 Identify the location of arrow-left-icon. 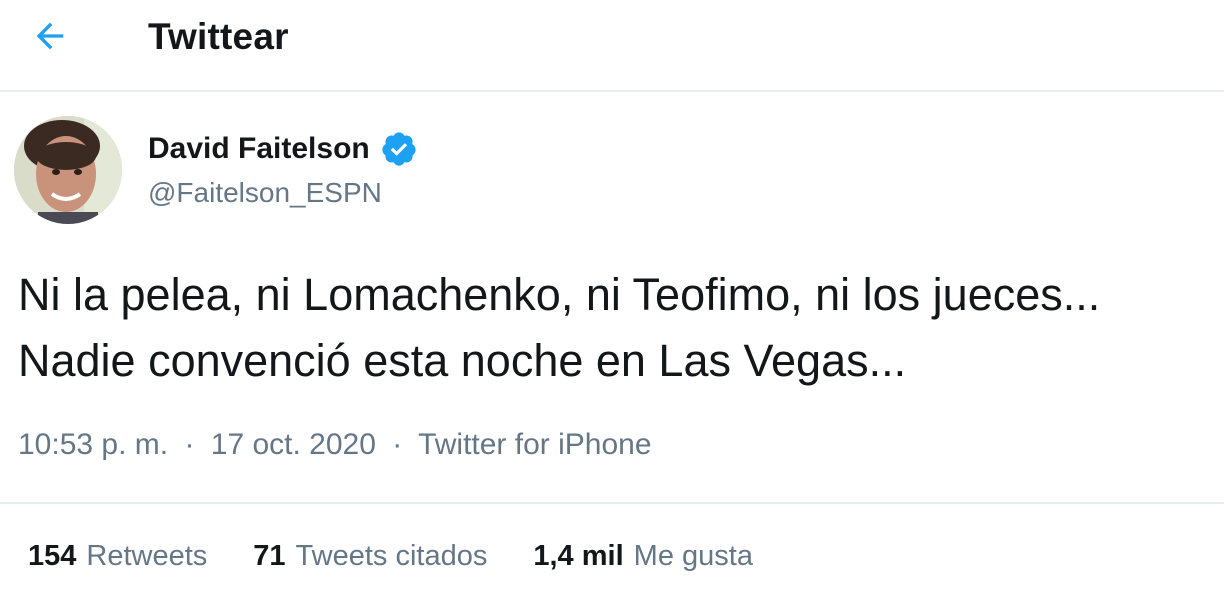
(50, 36).